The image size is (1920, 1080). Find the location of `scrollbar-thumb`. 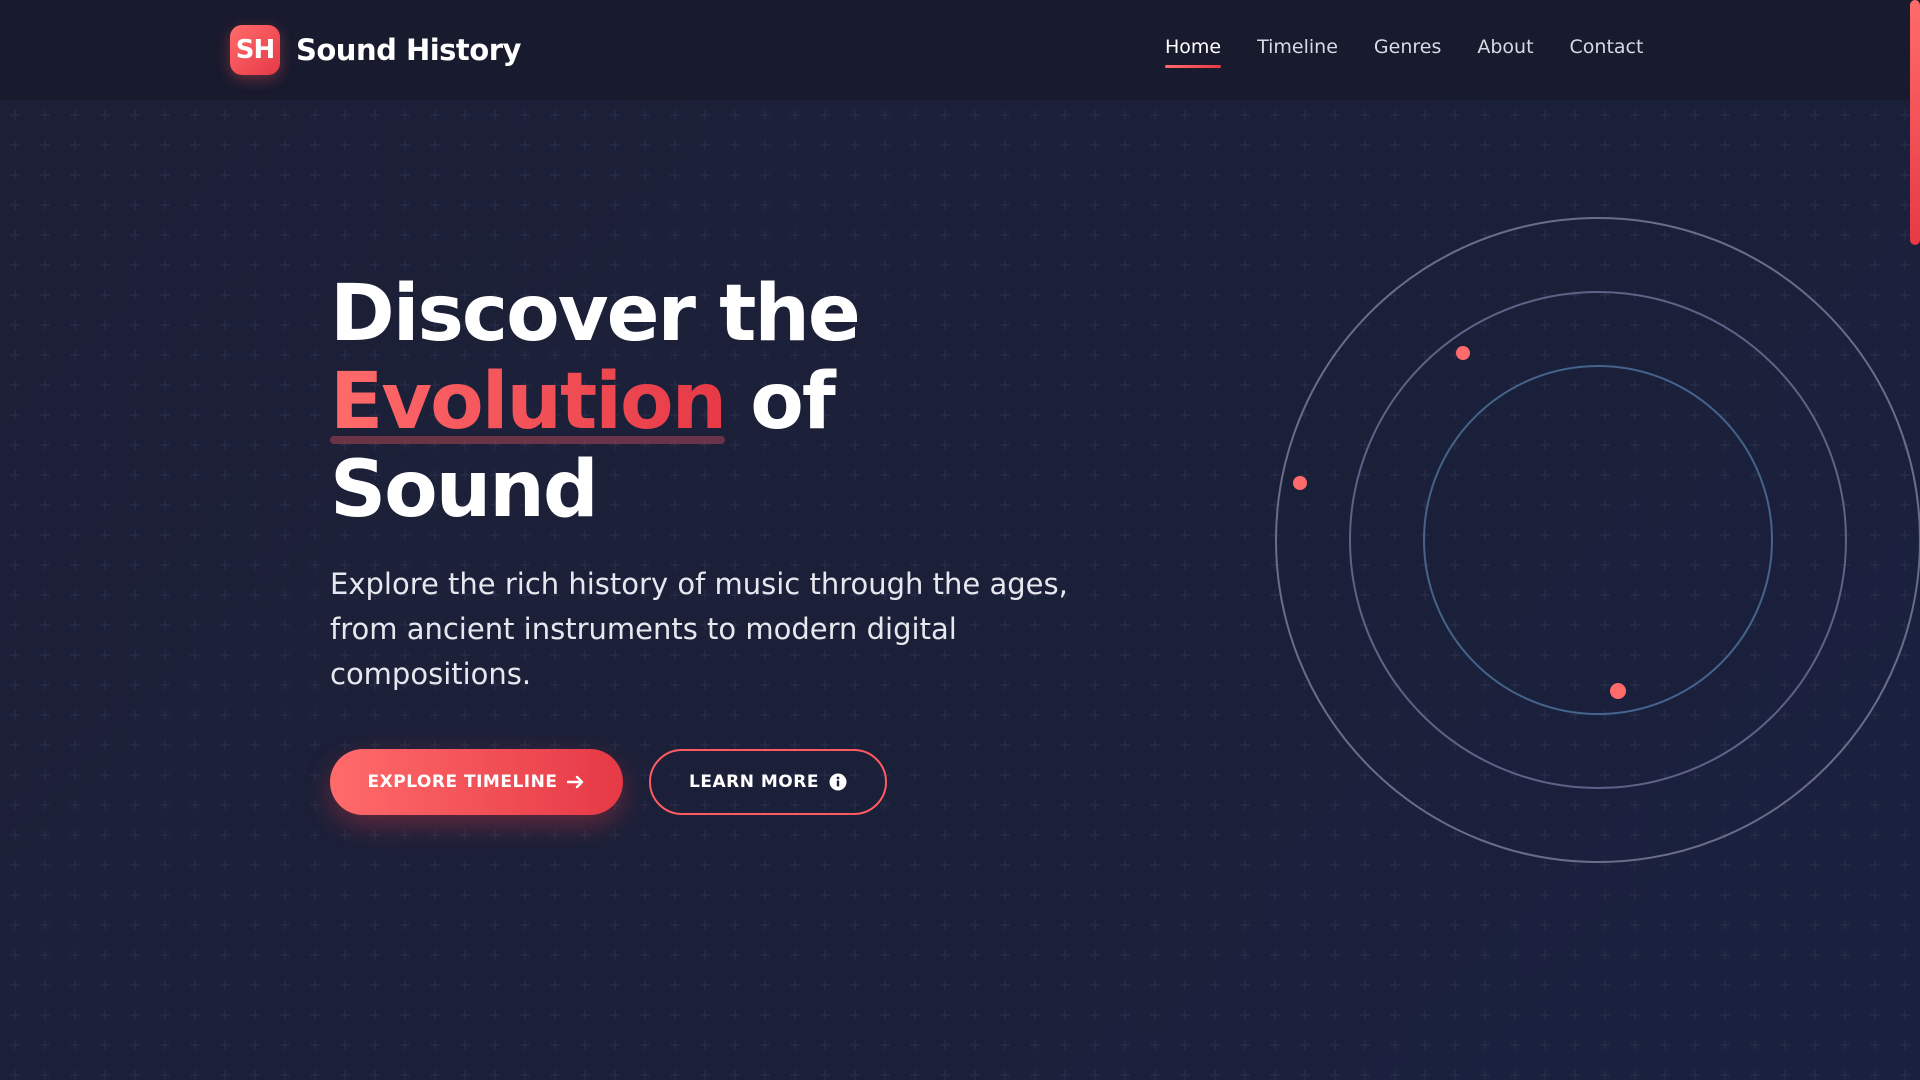

scrollbar-thumb is located at coordinates (1915, 122).